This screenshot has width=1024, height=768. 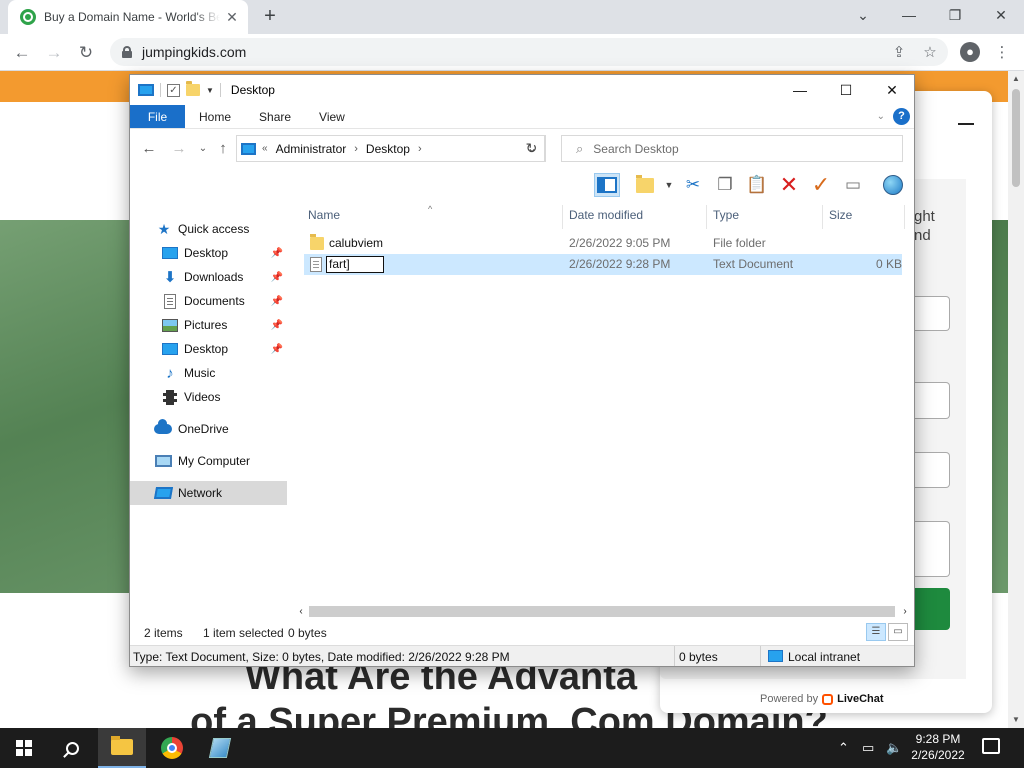 What do you see at coordinates (732, 148) in the screenshot?
I see `explorer-search-box: ⌕ Search Desktop` at bounding box center [732, 148].